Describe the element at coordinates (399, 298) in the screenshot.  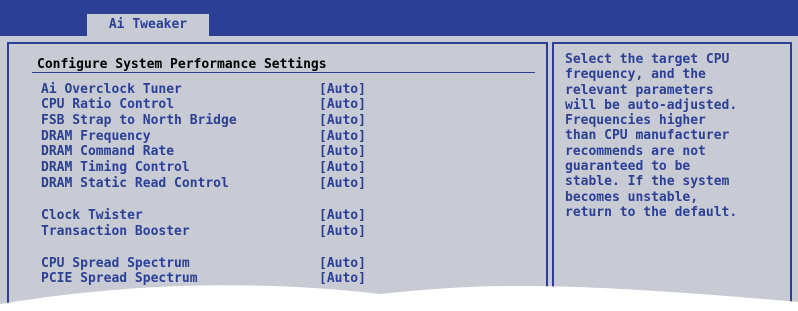
I see `torn-page-edge` at that location.